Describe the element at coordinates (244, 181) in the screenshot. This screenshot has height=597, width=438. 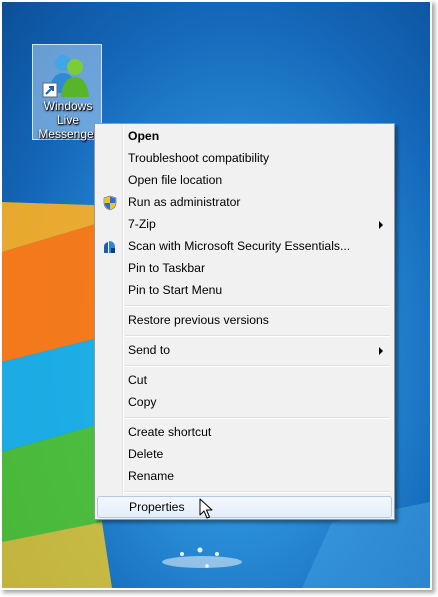
I see `menu-item-open-file-location: Open file location` at that location.